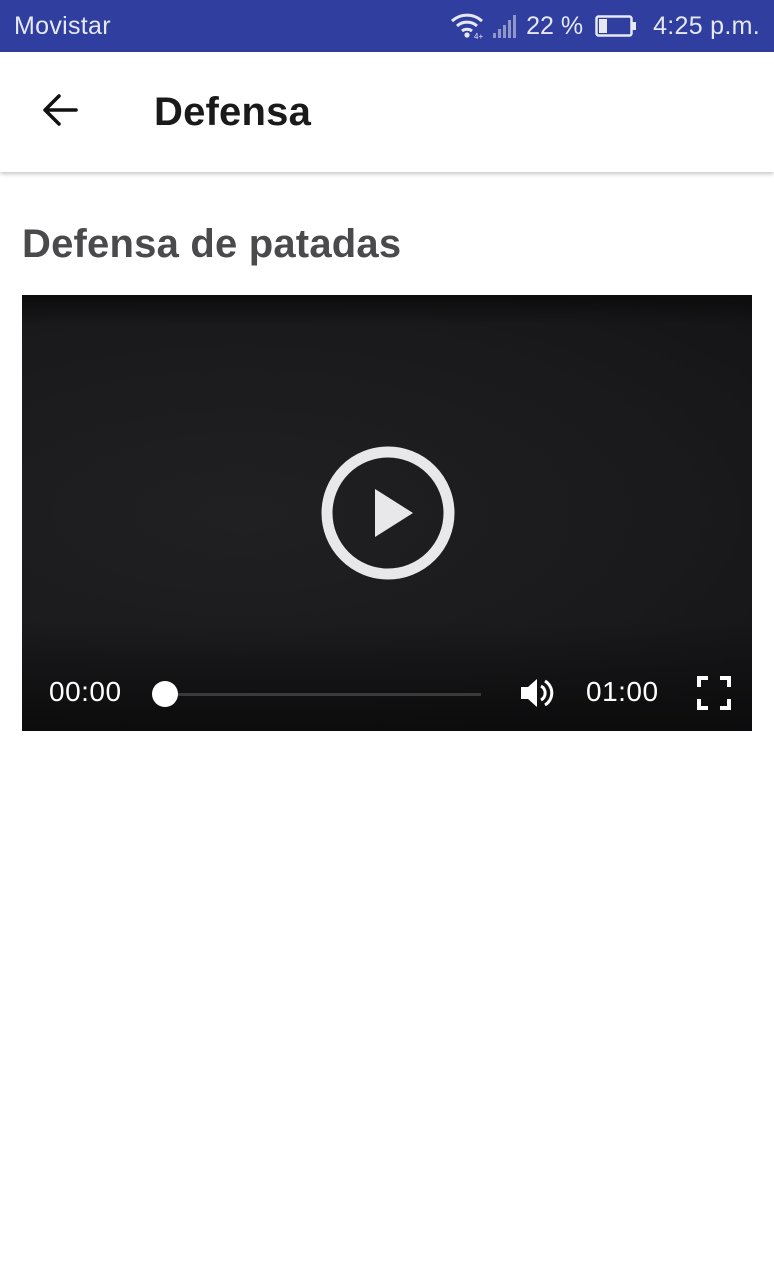  What do you see at coordinates (555, 25) in the screenshot?
I see `battery-percent: 22 %` at bounding box center [555, 25].